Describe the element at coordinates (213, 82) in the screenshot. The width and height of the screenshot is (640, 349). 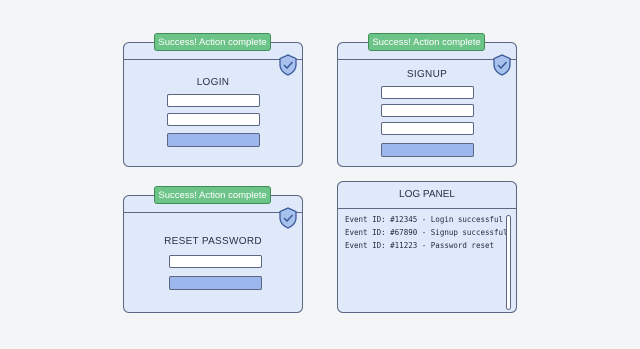
I see `login-title: LOGIN` at that location.